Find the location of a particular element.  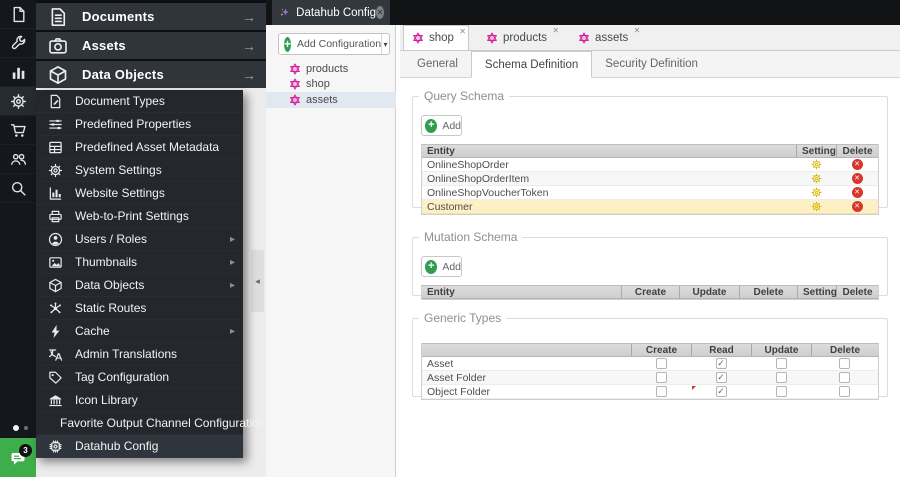

subtab-security-definition: Security Definition is located at coordinates (651, 64).